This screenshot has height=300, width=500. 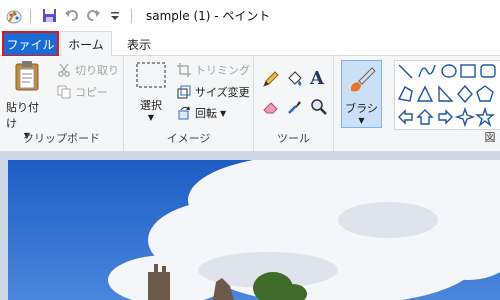 I want to click on rotate-icon, so click(x=184, y=113).